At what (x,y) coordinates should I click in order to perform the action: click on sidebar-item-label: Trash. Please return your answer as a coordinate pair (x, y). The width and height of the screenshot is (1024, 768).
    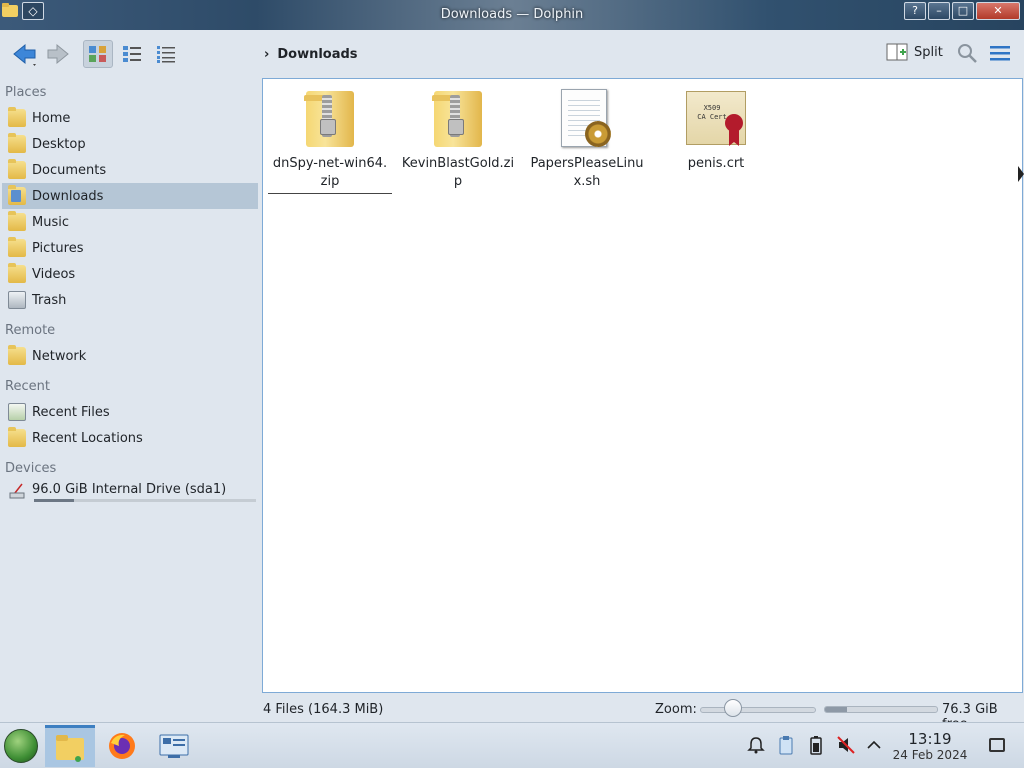
    Looking at the image, I should click on (49, 300).